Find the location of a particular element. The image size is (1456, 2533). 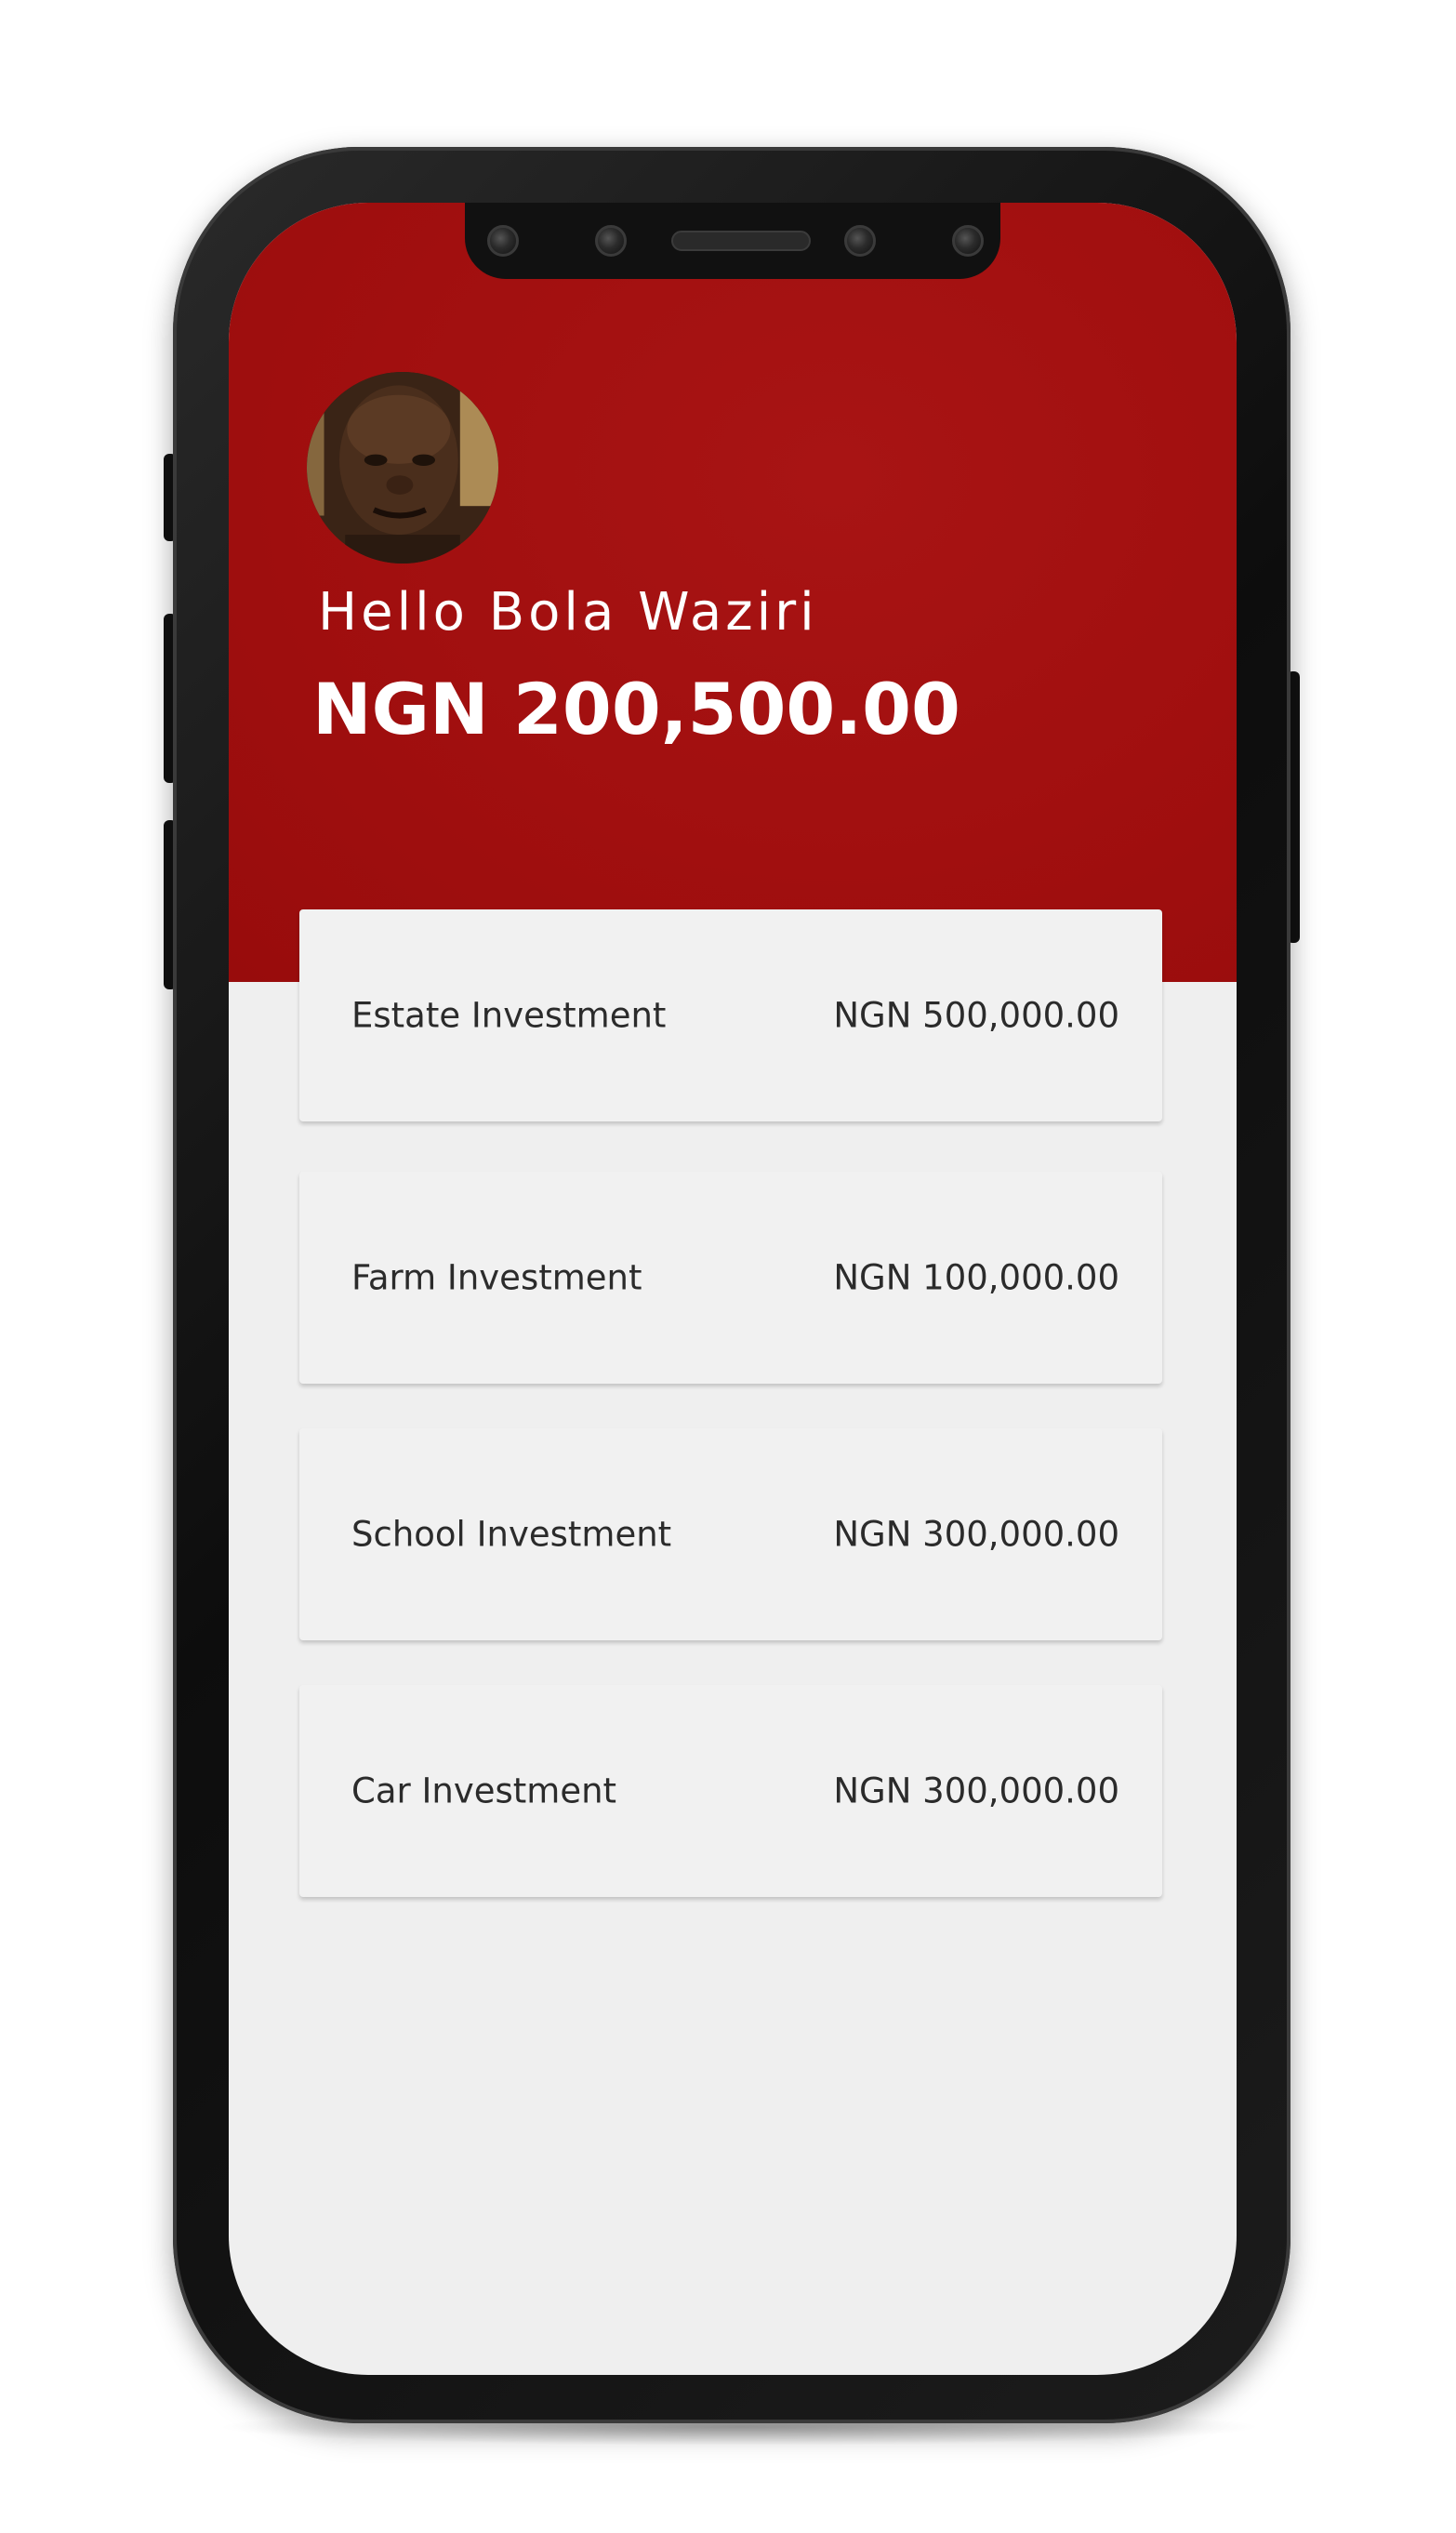

investment-amount: NGN 500,000.00 is located at coordinates (976, 1015).